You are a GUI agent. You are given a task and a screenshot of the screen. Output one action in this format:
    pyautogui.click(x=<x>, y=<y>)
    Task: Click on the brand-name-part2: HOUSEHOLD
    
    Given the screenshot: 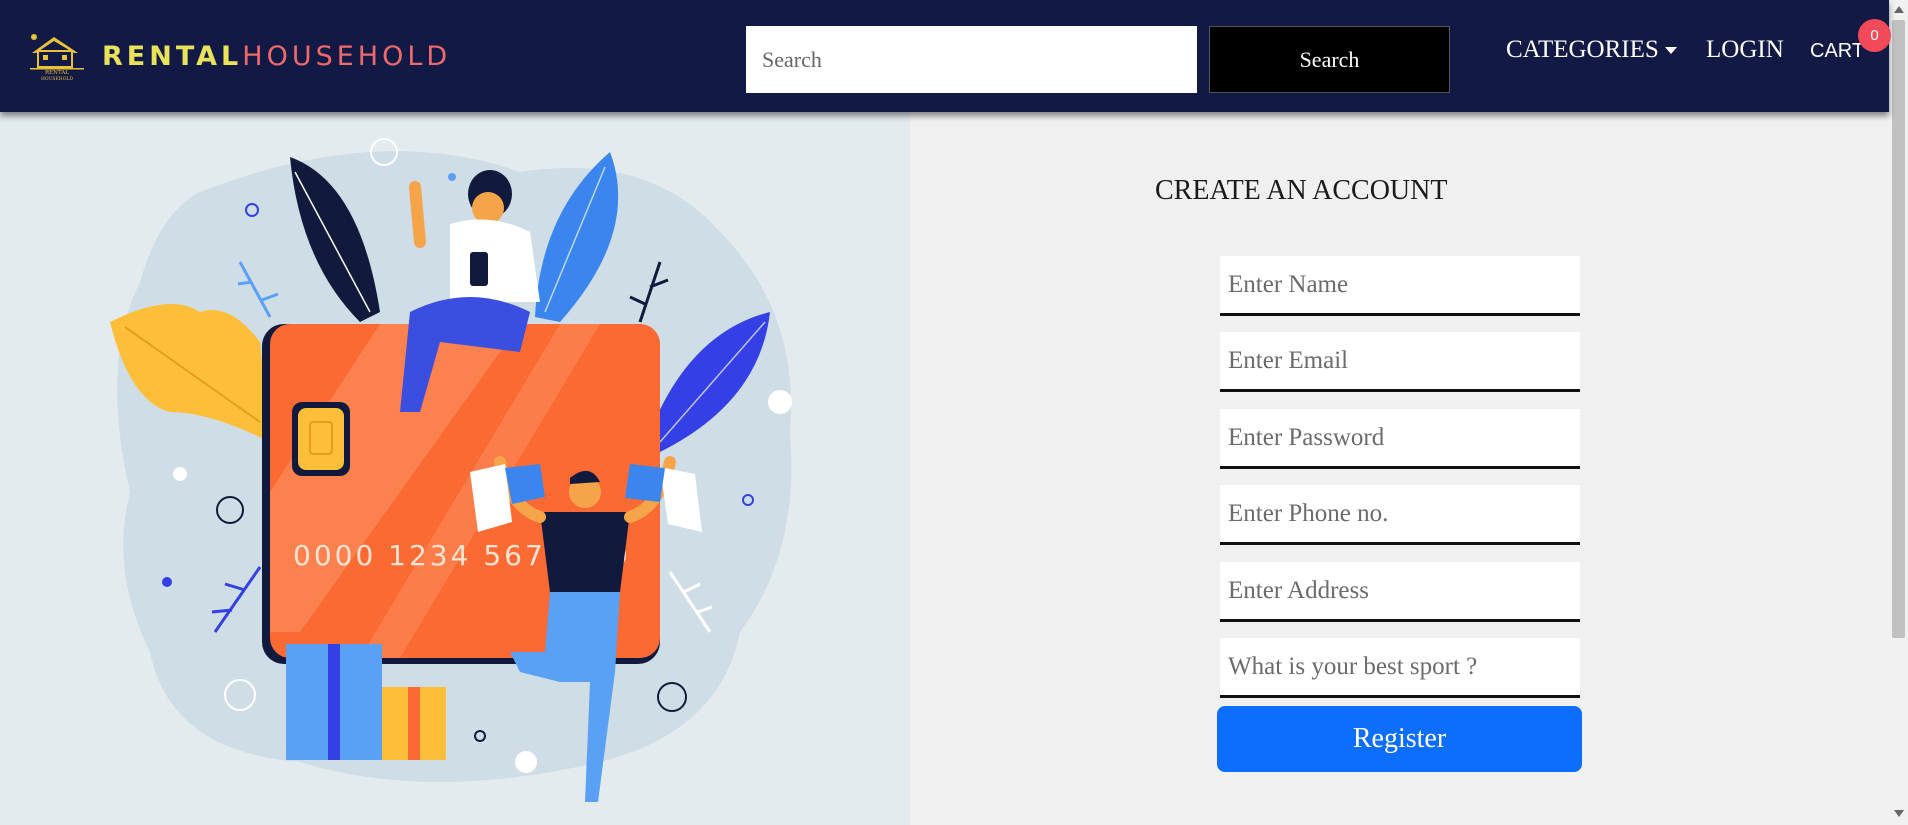 What is the action you would take?
    pyautogui.click(x=347, y=56)
    